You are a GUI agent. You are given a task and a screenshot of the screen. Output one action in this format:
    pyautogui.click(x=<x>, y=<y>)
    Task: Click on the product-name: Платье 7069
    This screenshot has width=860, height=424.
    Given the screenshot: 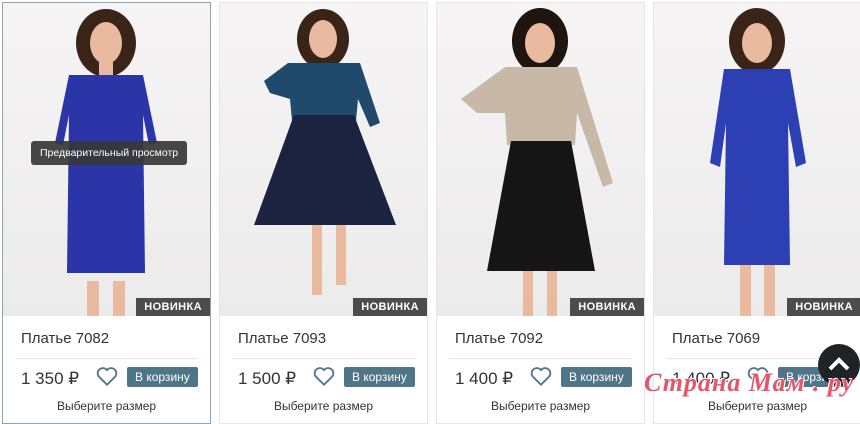 What is the action you would take?
    pyautogui.click(x=716, y=338)
    